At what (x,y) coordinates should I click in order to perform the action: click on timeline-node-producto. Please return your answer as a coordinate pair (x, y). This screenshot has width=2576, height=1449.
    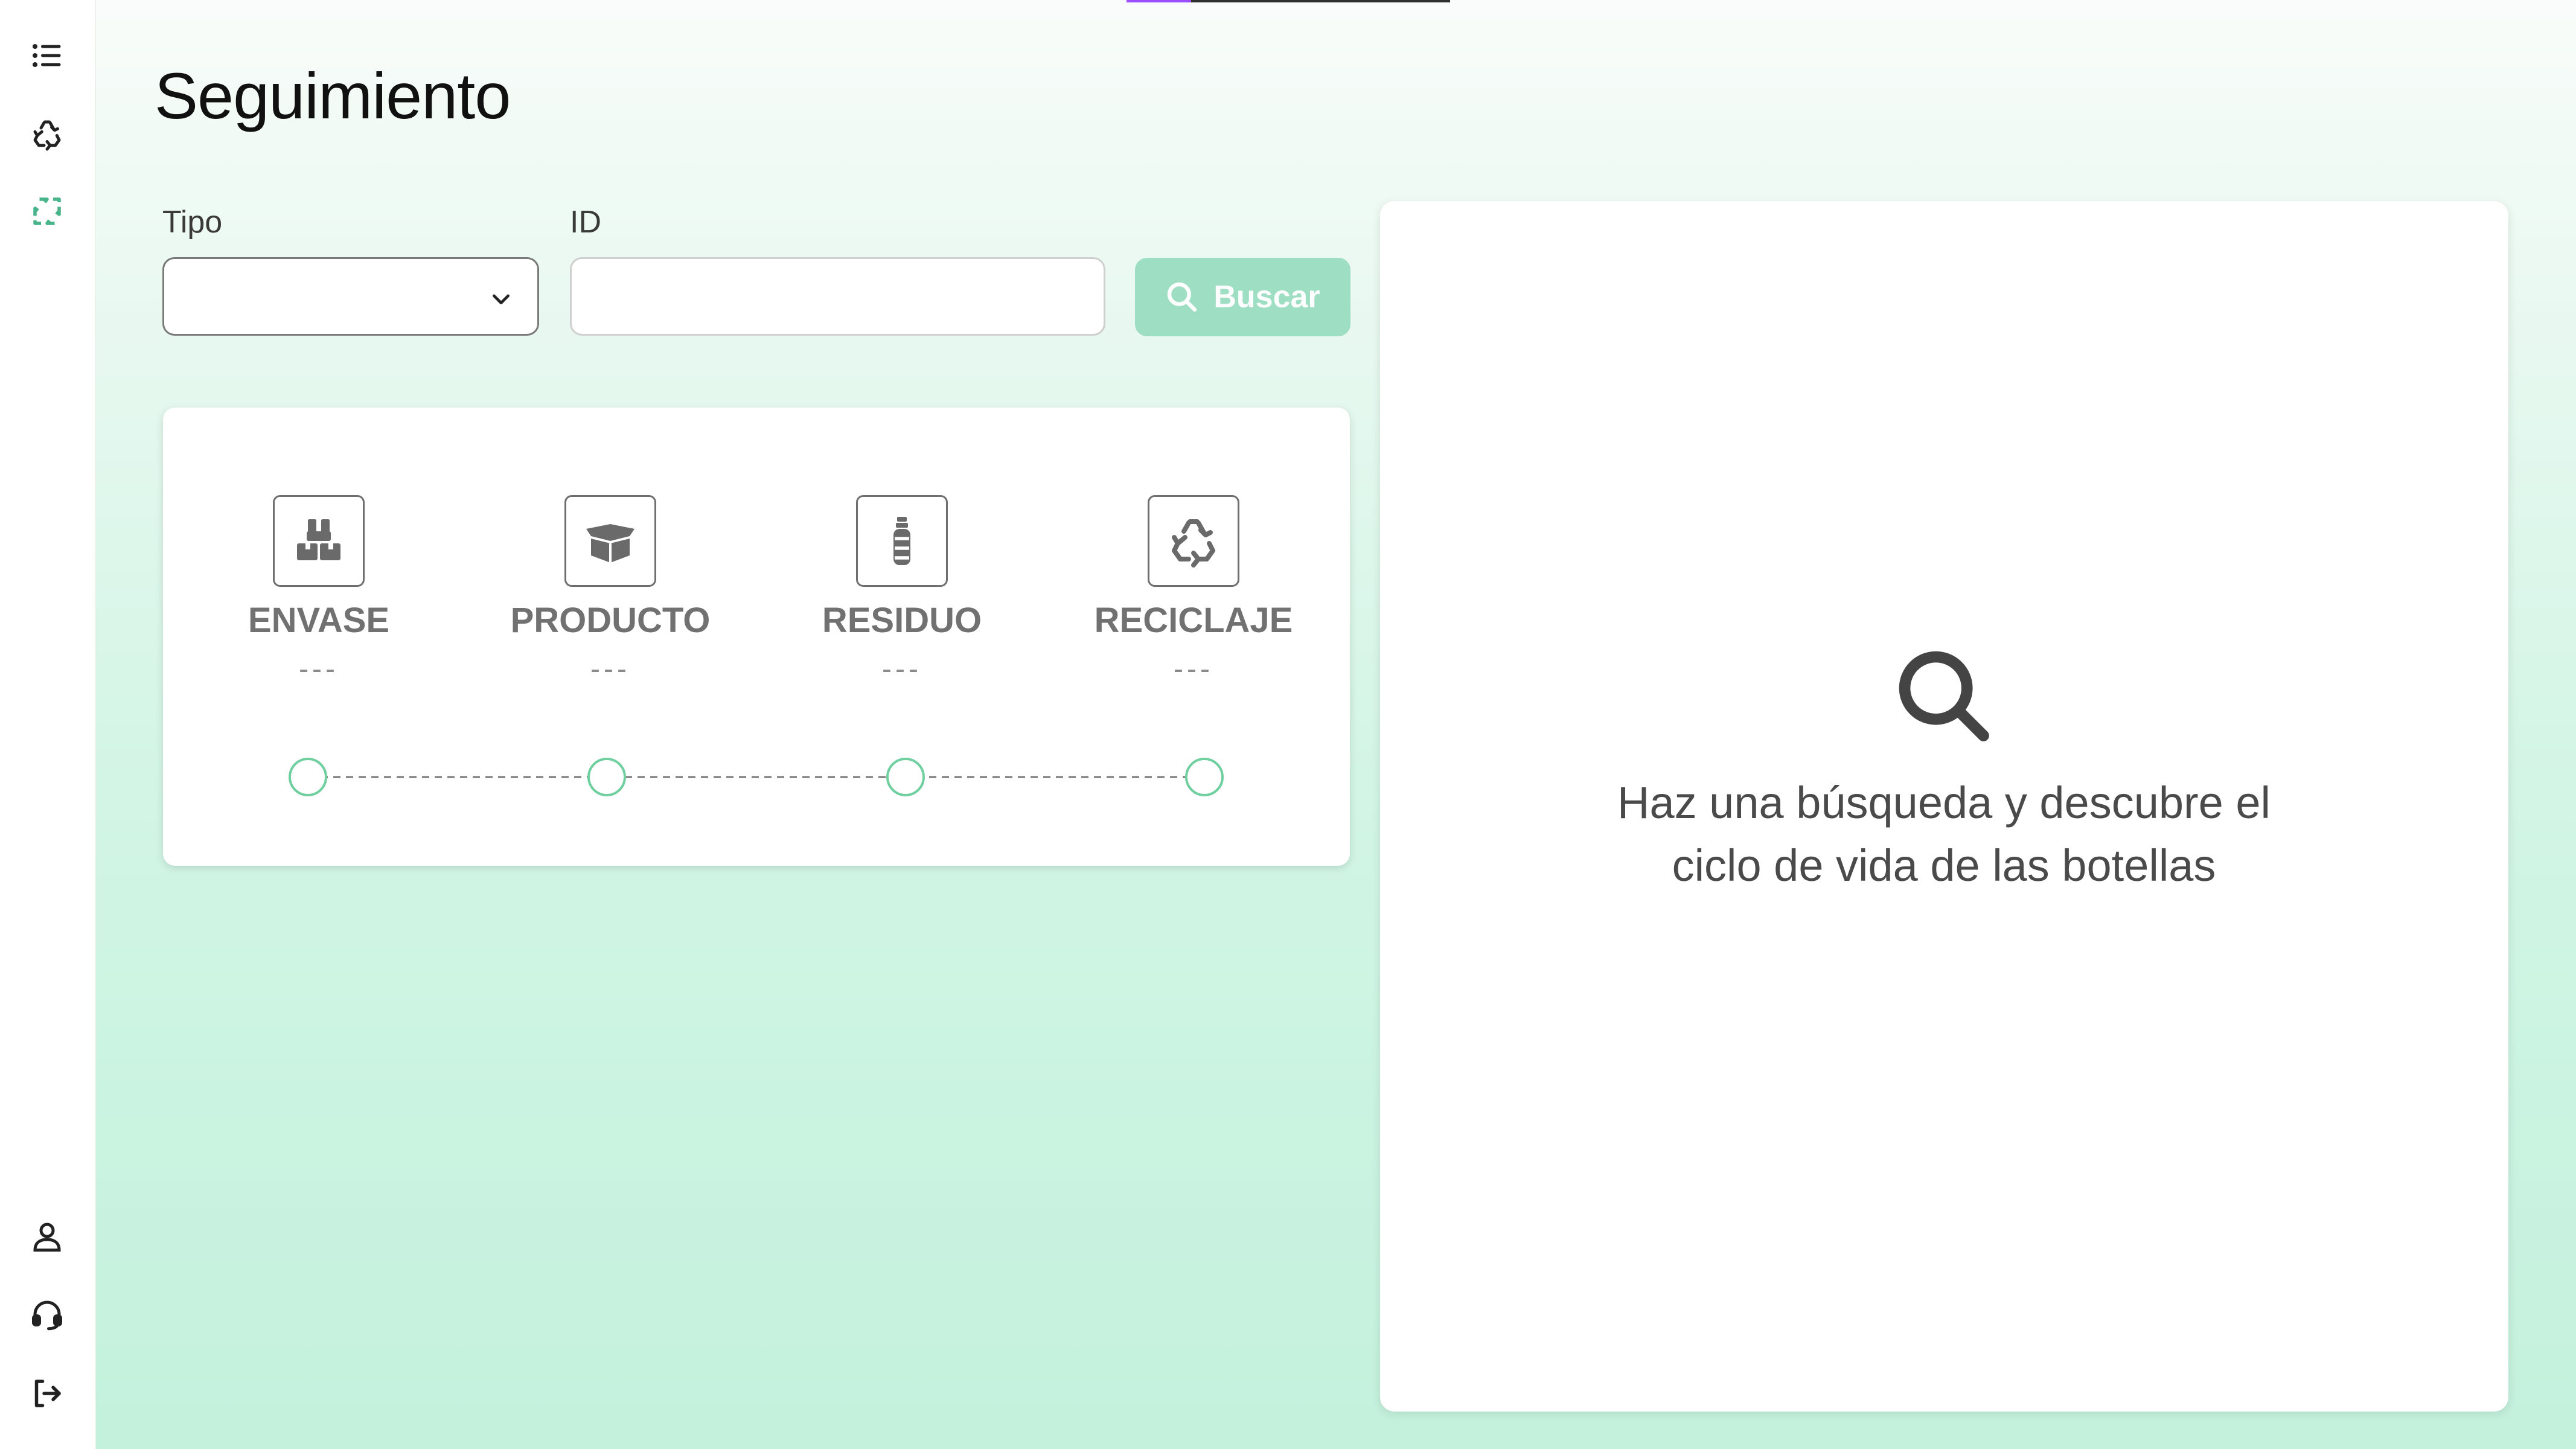
    Looking at the image, I should click on (607, 777).